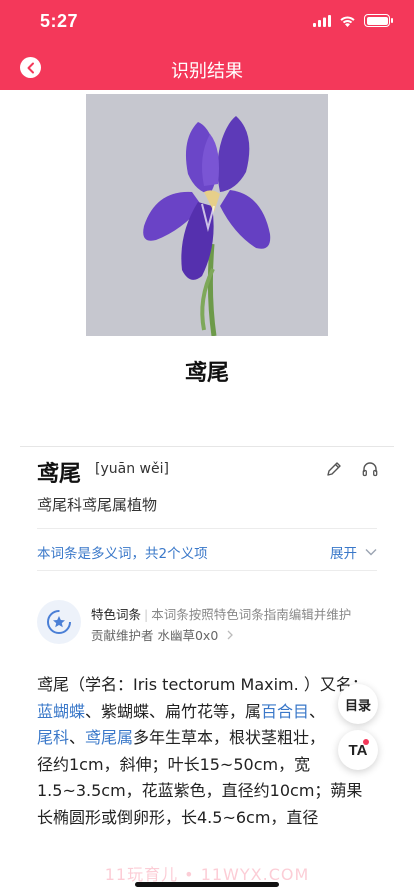 This screenshot has height=896, width=414. What do you see at coordinates (251, 614) in the screenshot?
I see `featured-entry-desc: 本词条按照特色词条指南编辑并维护` at bounding box center [251, 614].